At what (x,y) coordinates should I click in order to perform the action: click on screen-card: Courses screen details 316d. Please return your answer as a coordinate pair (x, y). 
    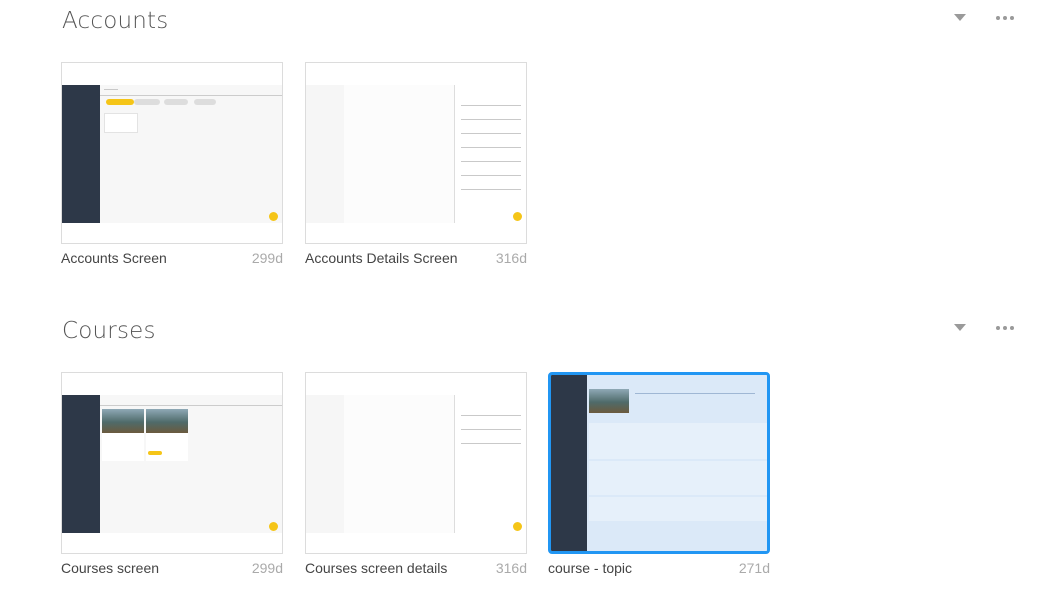
    Looking at the image, I should click on (416, 474).